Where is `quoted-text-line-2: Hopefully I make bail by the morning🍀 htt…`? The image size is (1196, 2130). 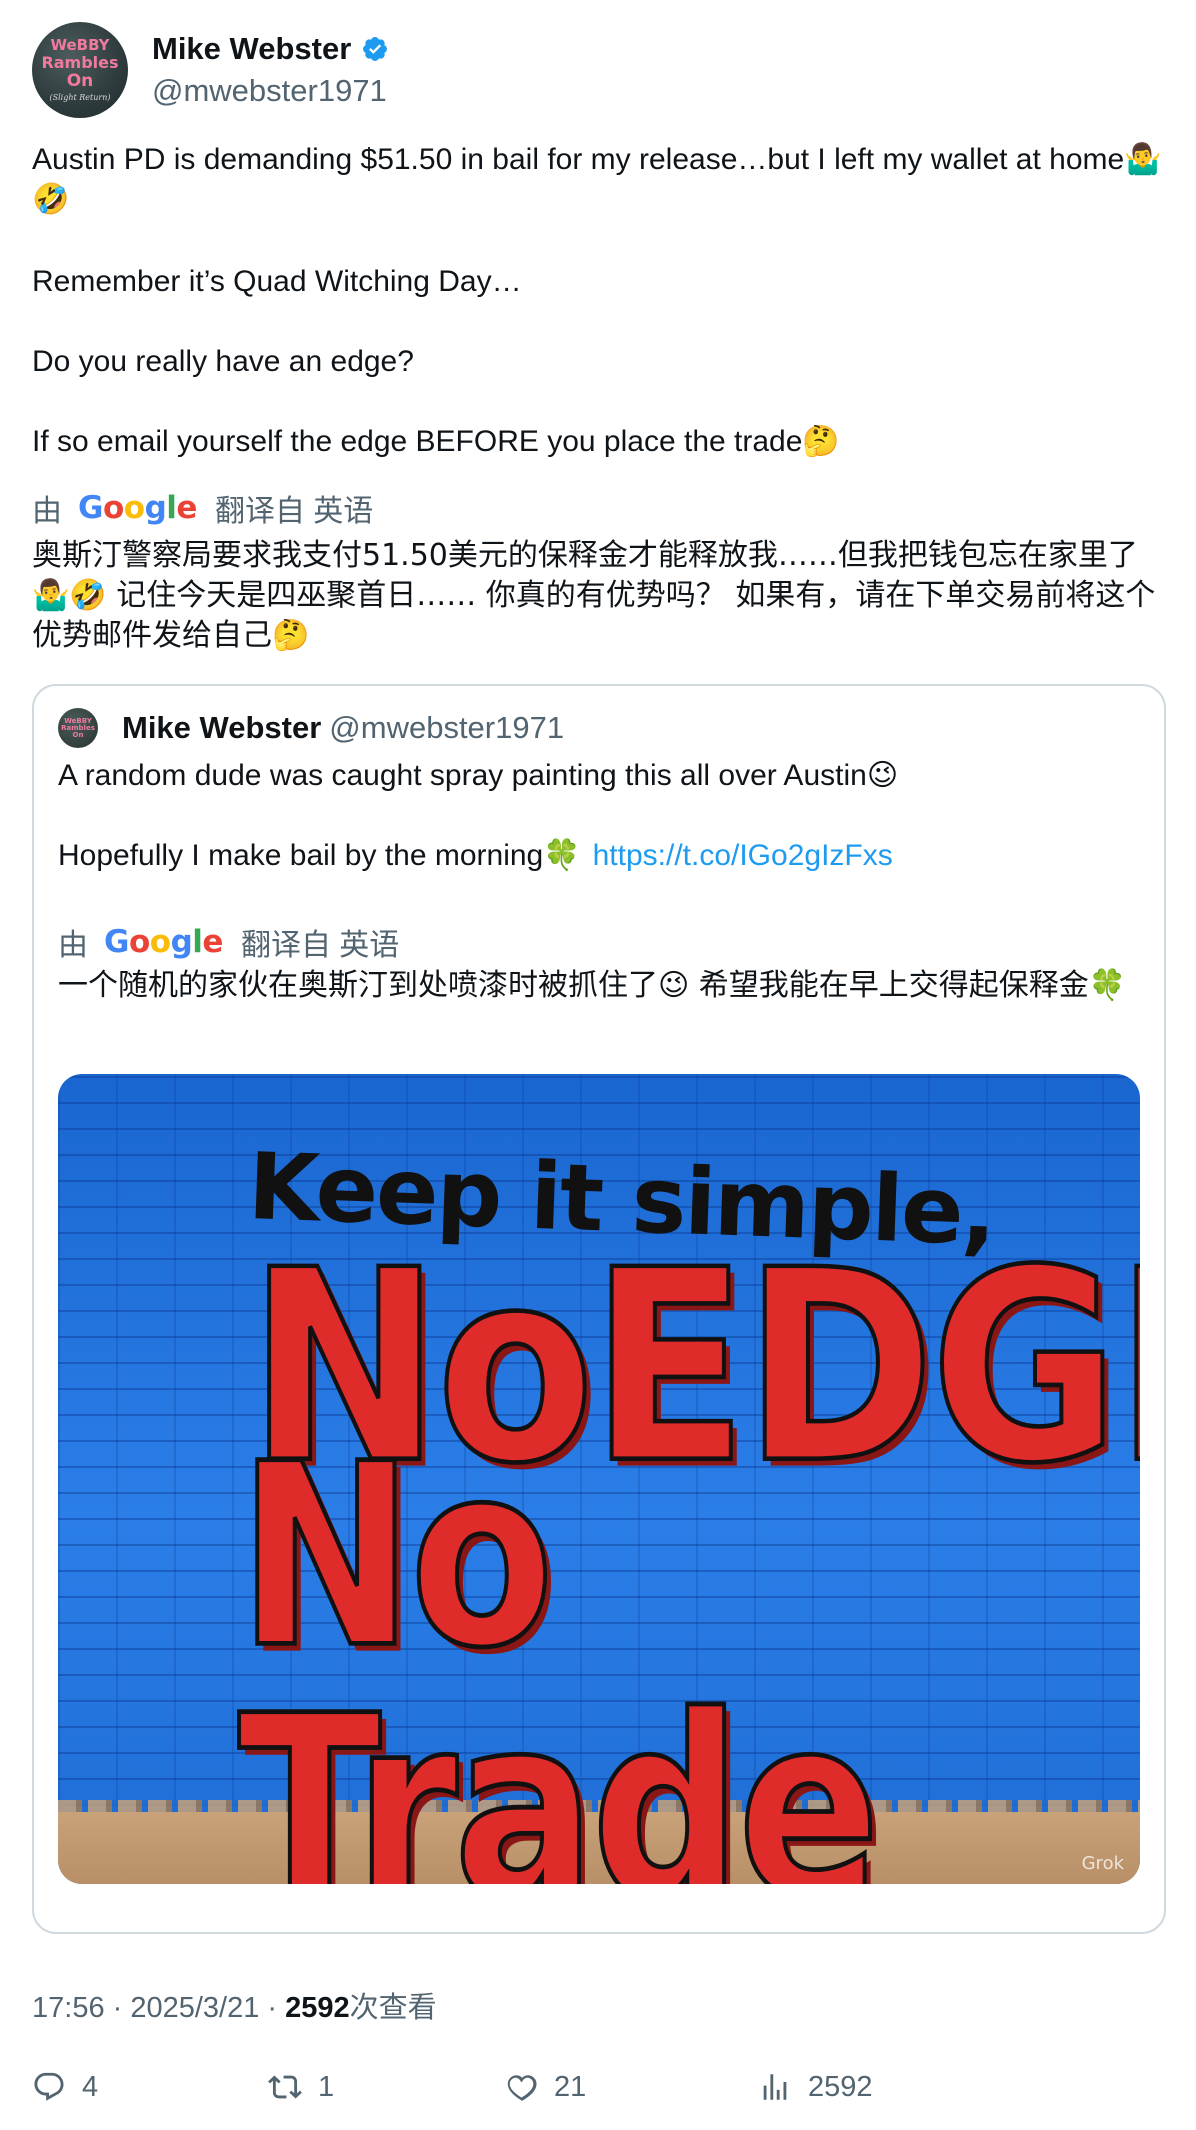 quoted-text-line-2: Hopefully I make bail by the morning🍀 htt… is located at coordinates (598, 856).